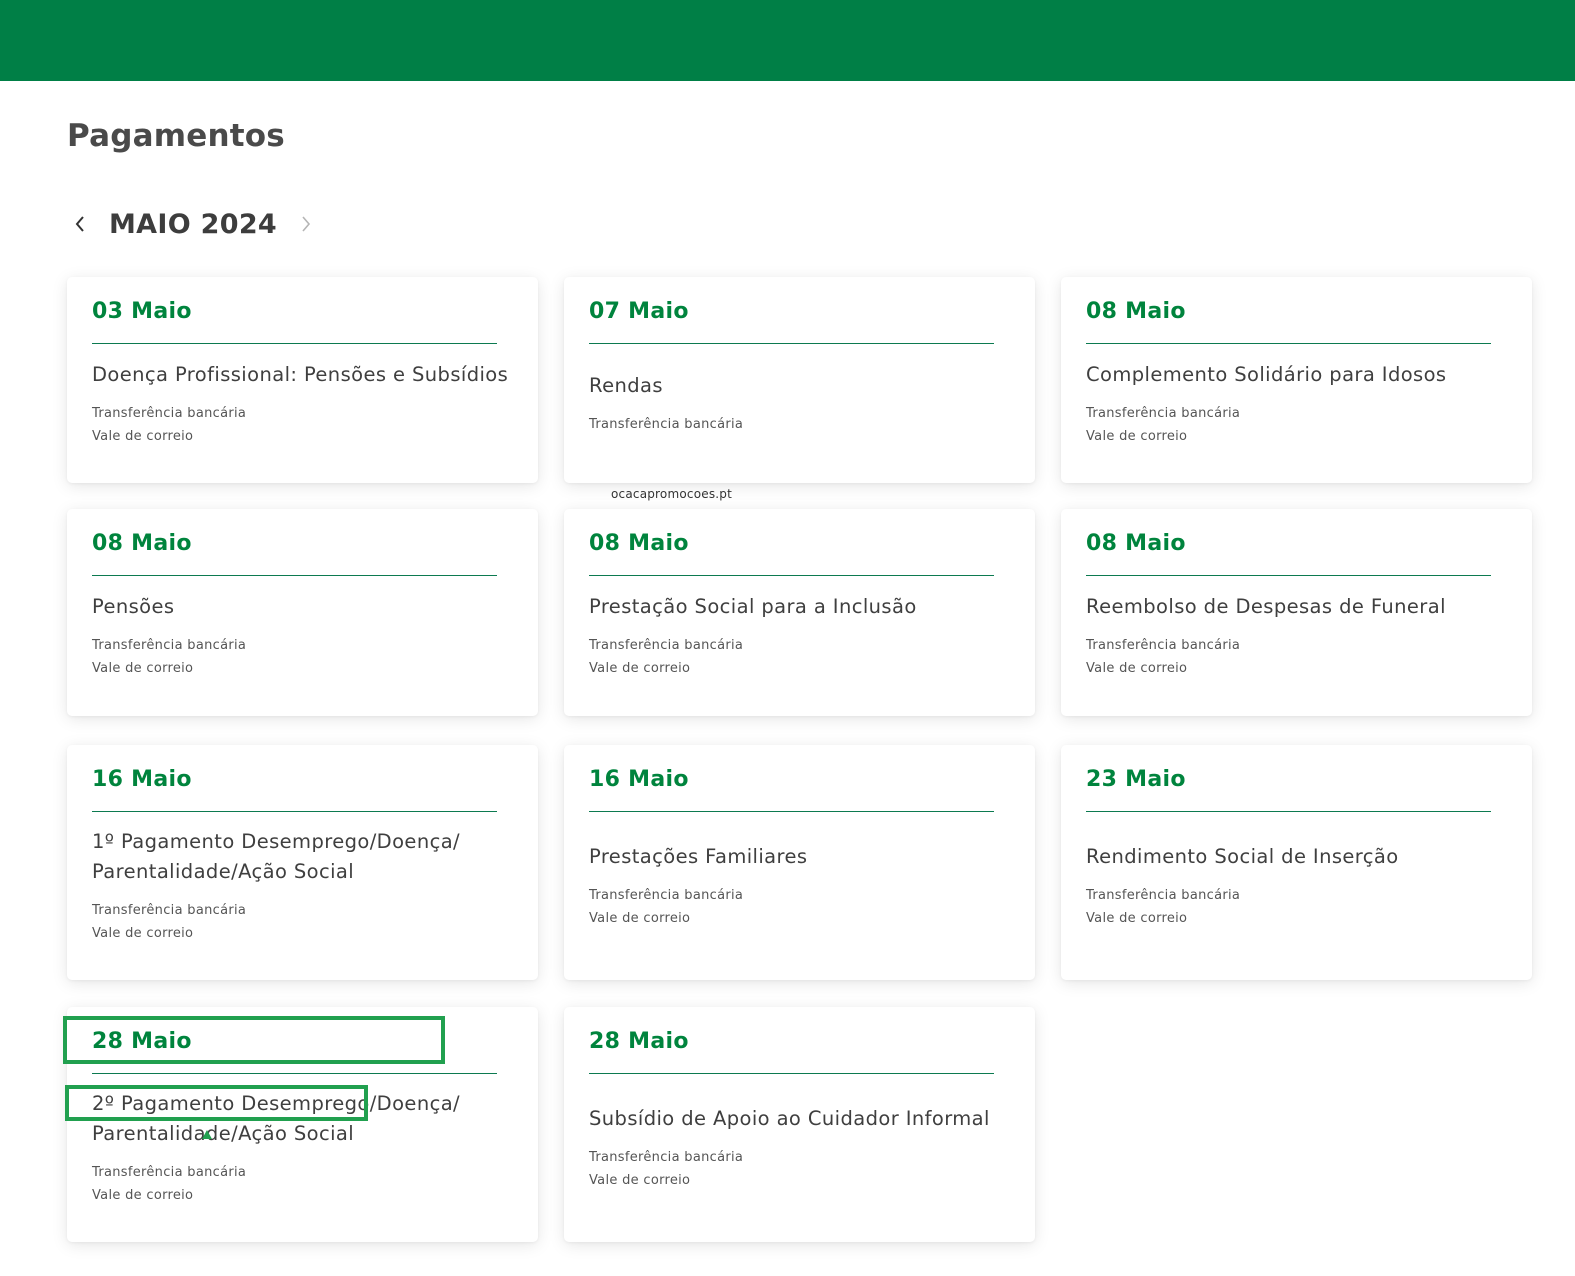 The width and height of the screenshot is (1575, 1276). What do you see at coordinates (672, 494) in the screenshot?
I see `watermark-text: ocacapromocoes.pt` at bounding box center [672, 494].